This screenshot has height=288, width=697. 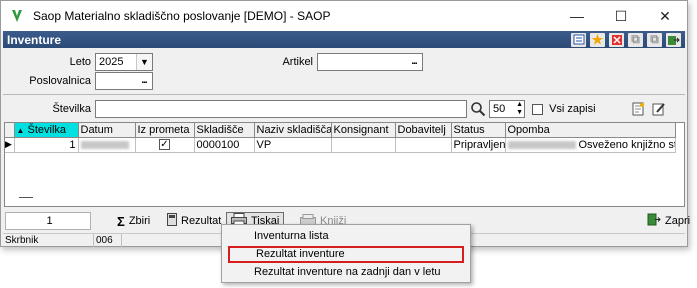 What do you see at coordinates (71, 109) in the screenshot?
I see `stevilka-label: Številka` at bounding box center [71, 109].